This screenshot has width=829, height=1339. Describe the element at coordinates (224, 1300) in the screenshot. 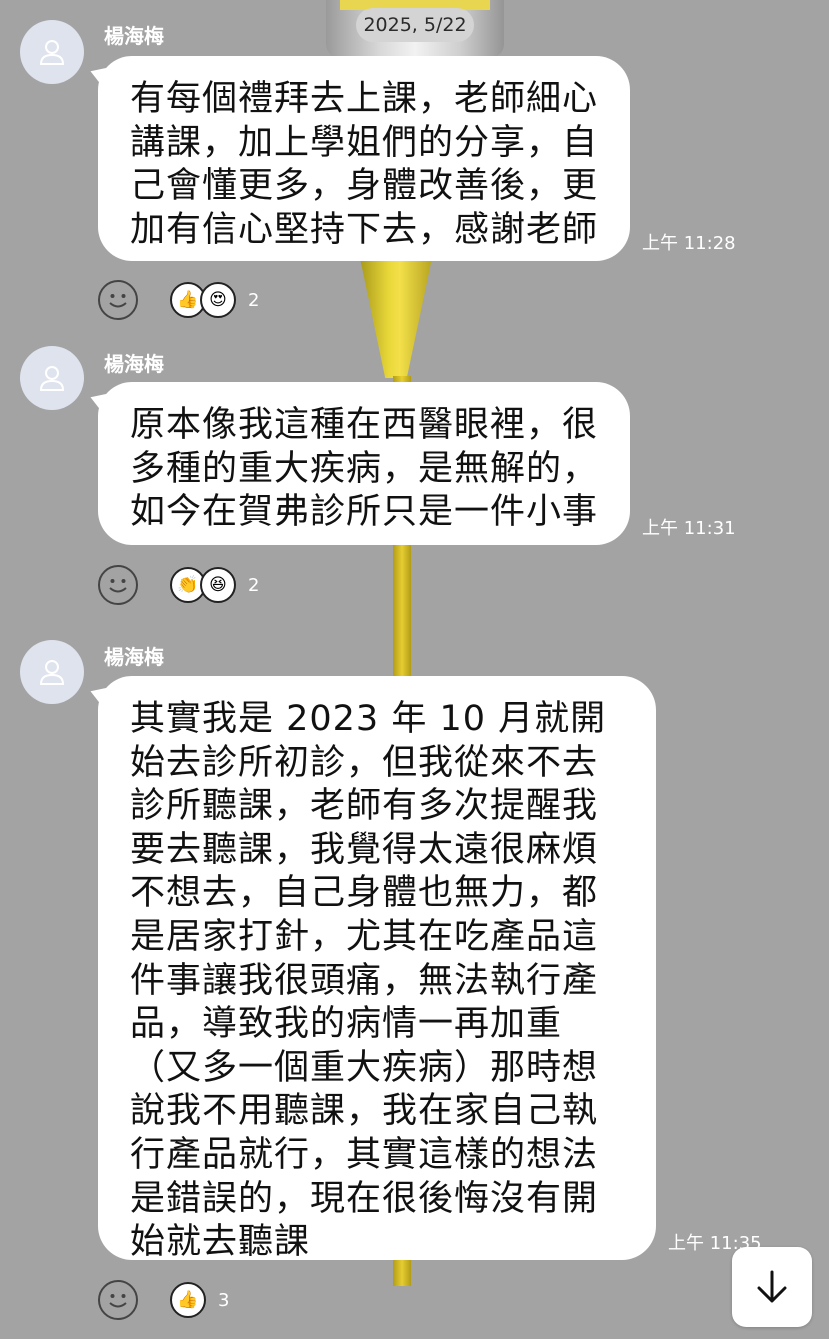

I see `reaction-count: 3` at that location.